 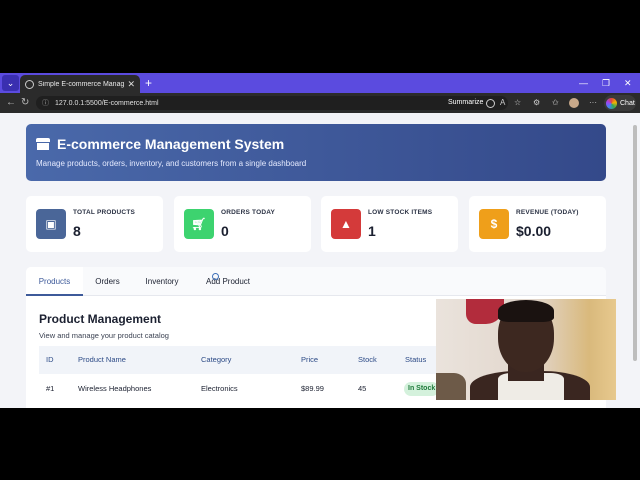 I want to click on stat-value: 8, so click(x=77, y=231).